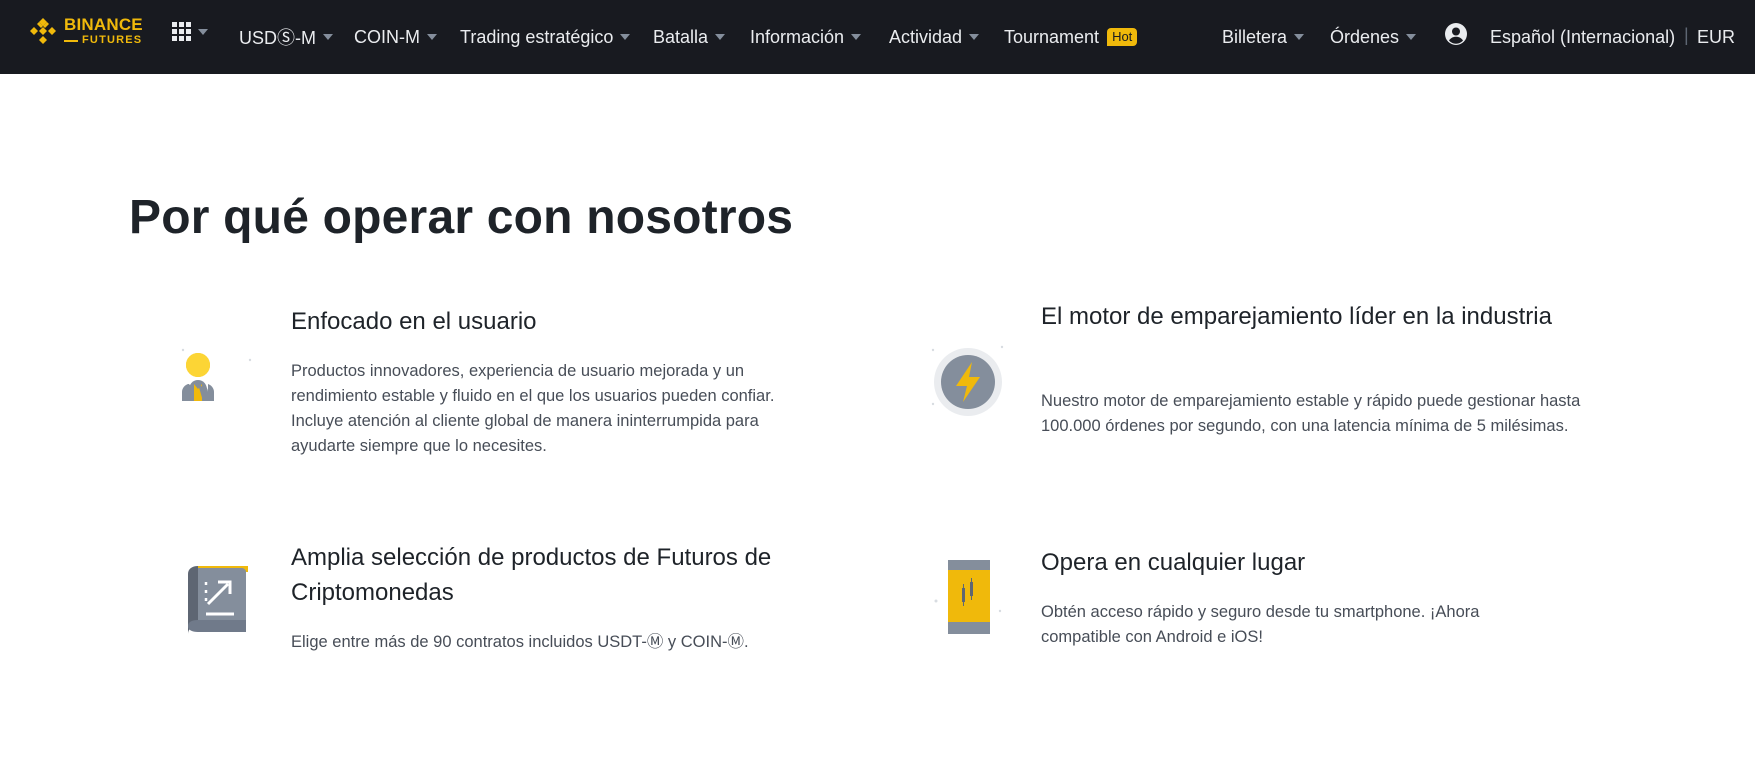 The height and width of the screenshot is (769, 1755). I want to click on account-avatar-icon, so click(1456, 34).